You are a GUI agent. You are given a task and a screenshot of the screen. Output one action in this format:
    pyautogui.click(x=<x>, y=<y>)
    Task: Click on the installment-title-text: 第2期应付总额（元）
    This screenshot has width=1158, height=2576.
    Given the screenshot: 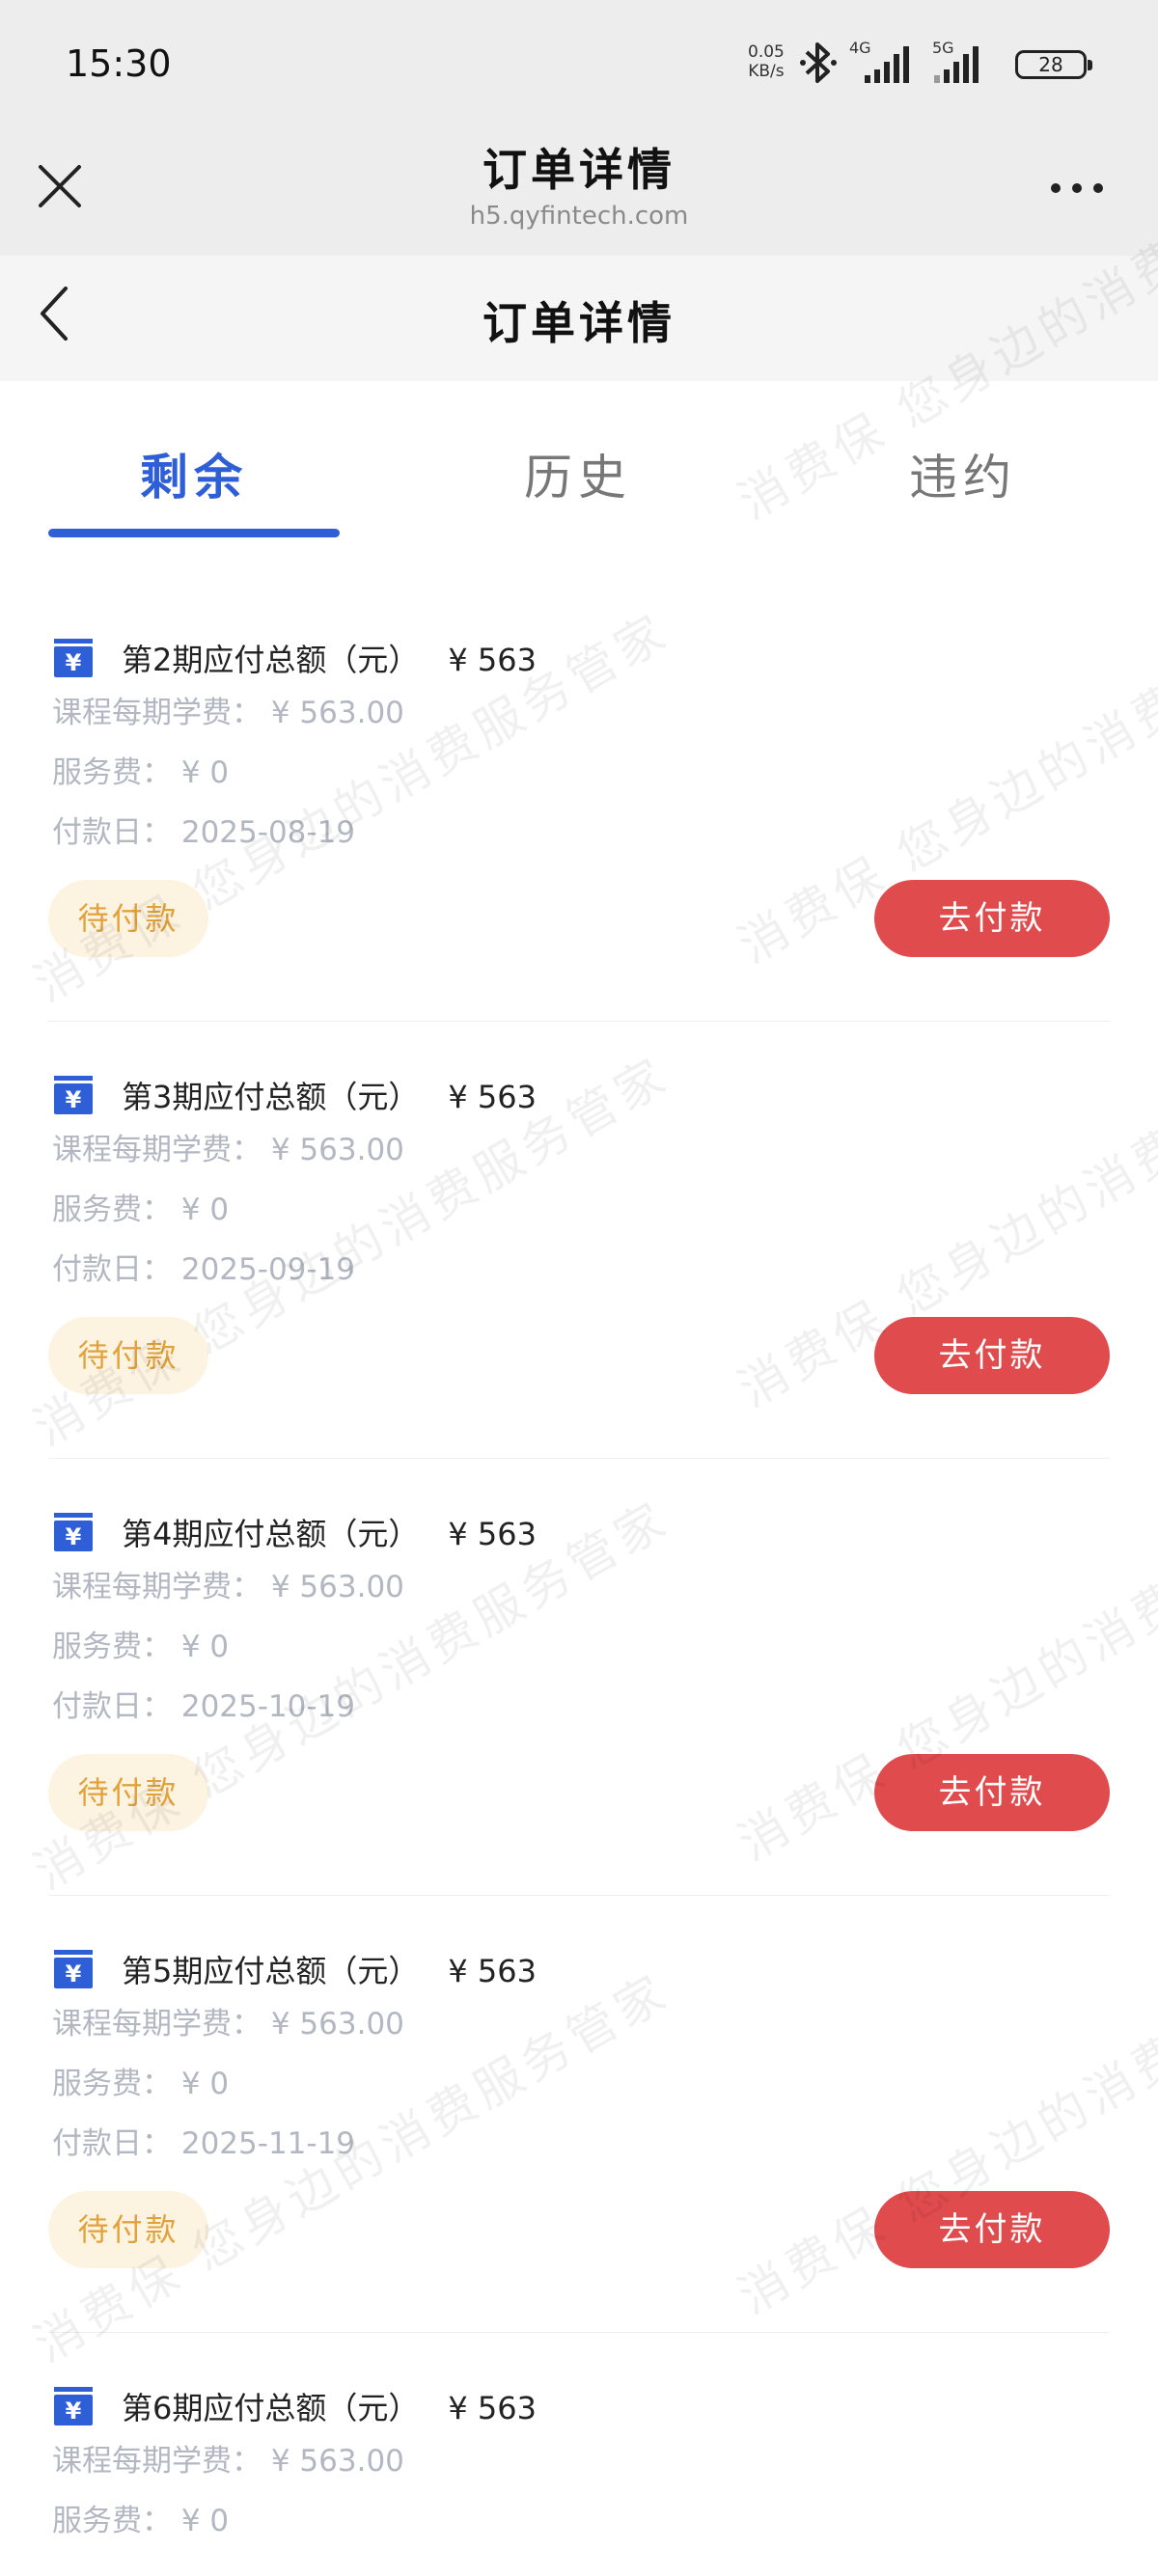 What is the action you would take?
    pyautogui.click(x=271, y=660)
    